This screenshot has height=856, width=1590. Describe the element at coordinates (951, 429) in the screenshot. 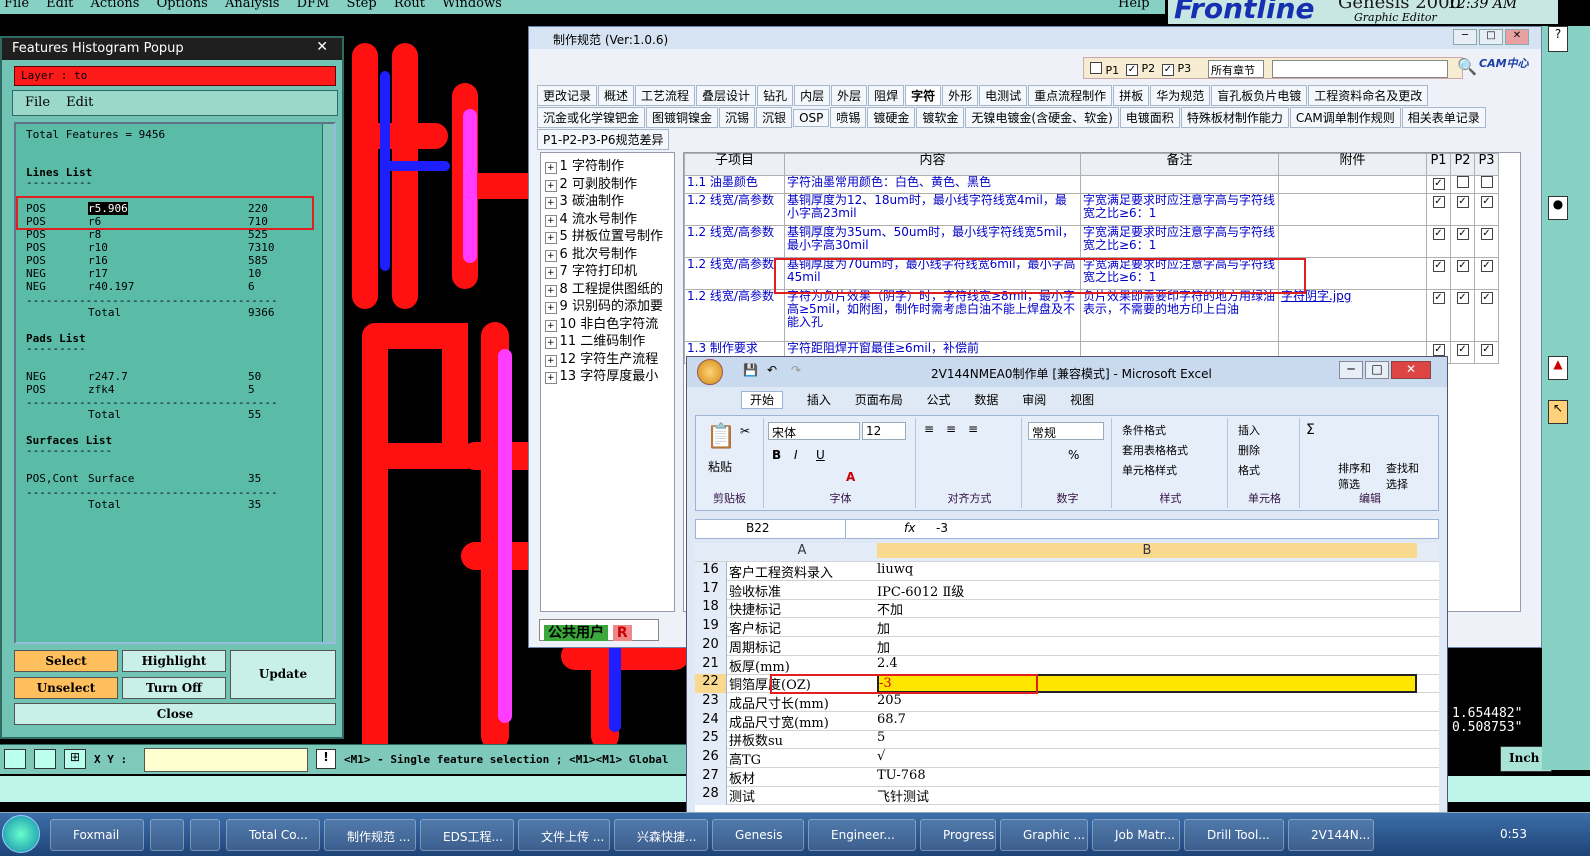

I see `align-middle-icon: ≡` at that location.